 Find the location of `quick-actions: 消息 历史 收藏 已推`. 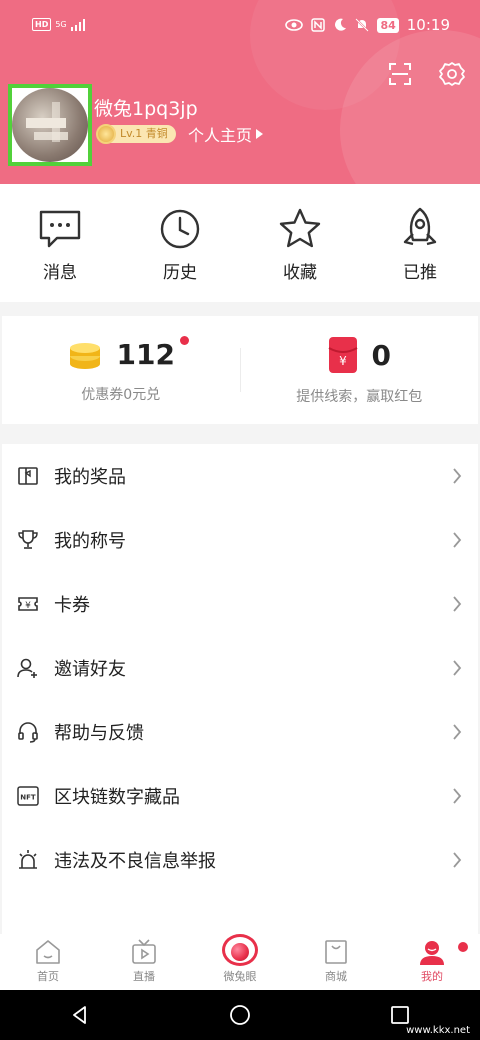

quick-actions: 消息 历史 收藏 已推 is located at coordinates (240, 243).